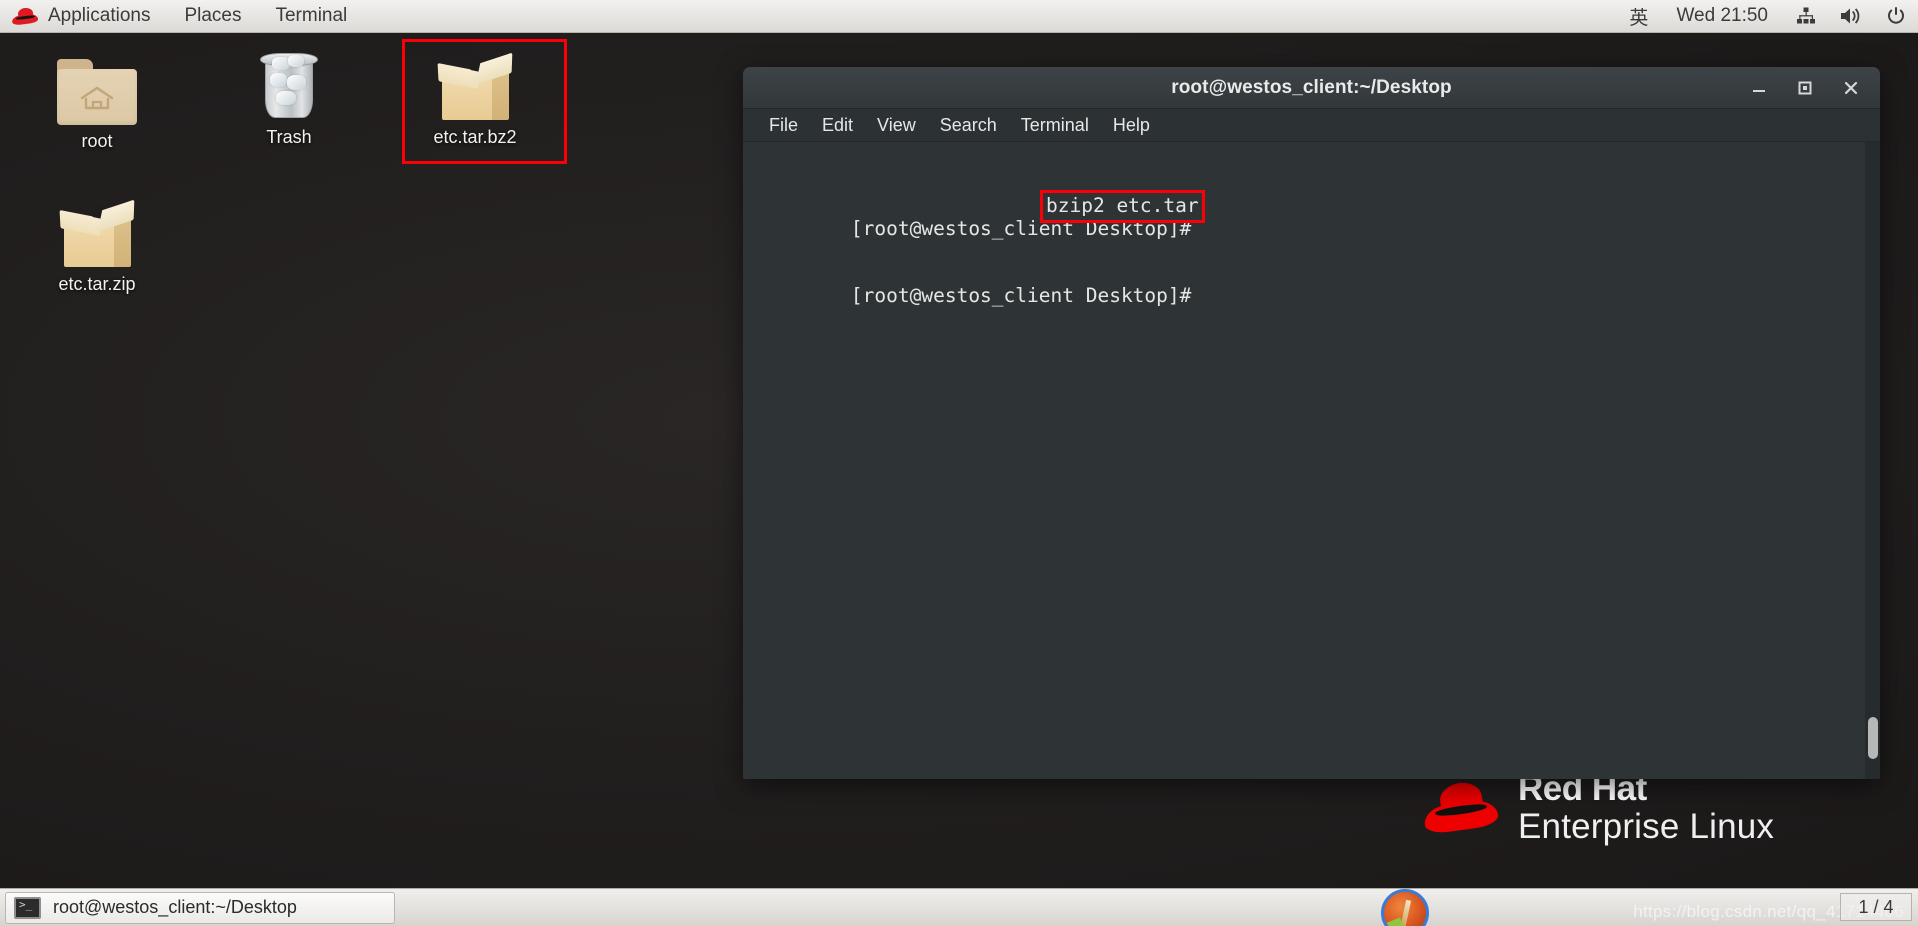 The image size is (1918, 926). I want to click on places-menu-label: Places, so click(213, 15).